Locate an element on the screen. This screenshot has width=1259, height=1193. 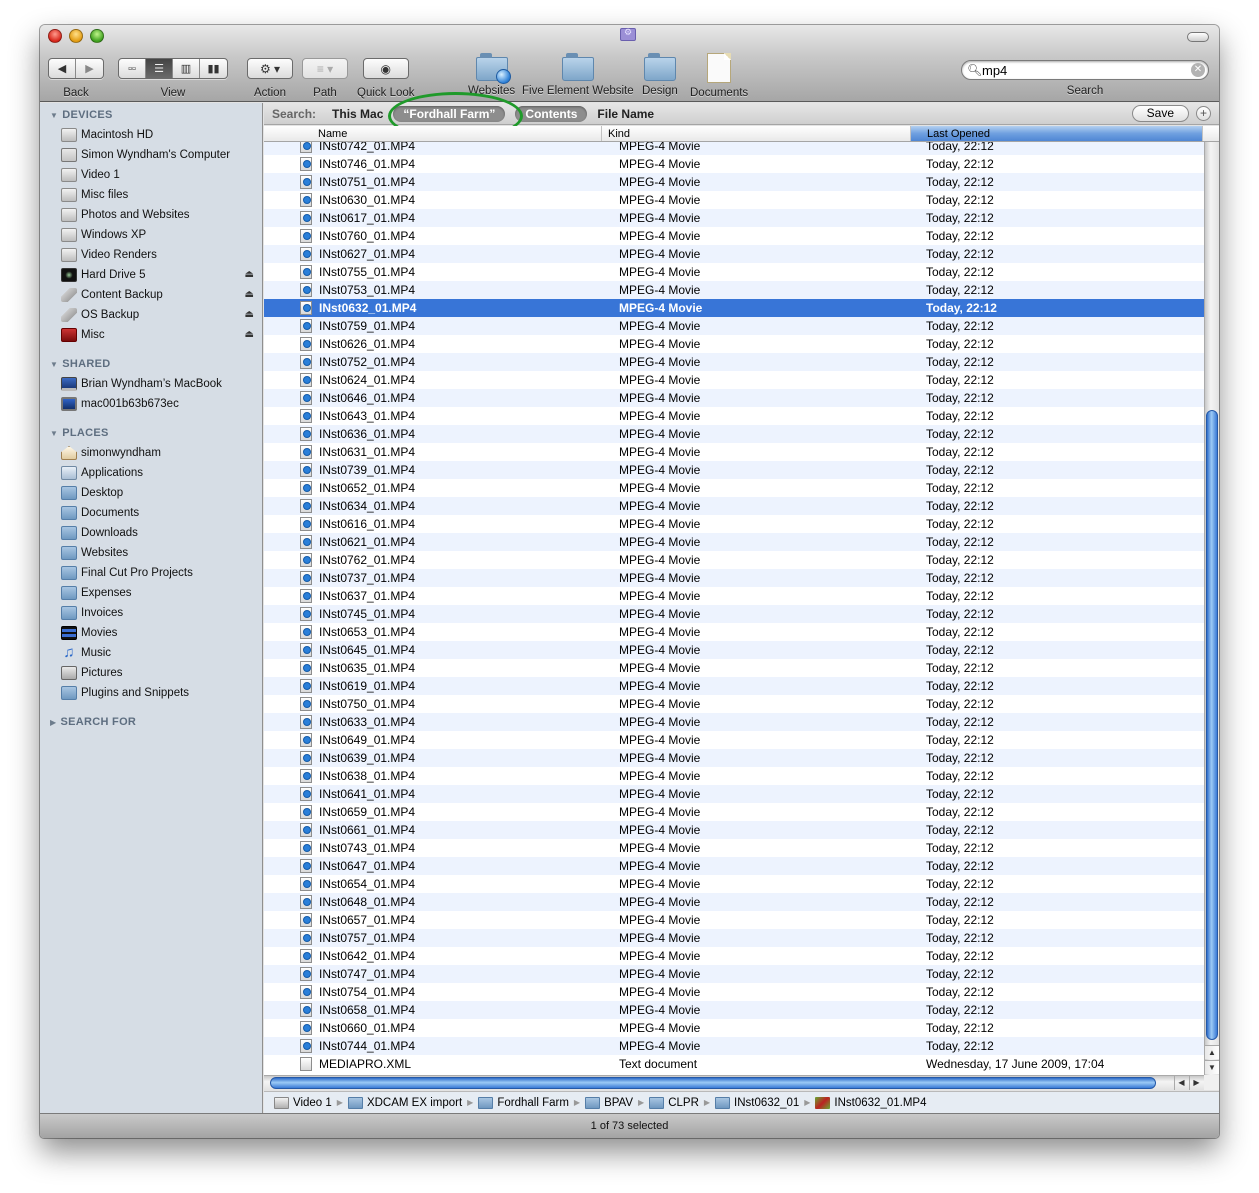
path-segment: Fordhall Farm is located at coordinates (523, 1102).